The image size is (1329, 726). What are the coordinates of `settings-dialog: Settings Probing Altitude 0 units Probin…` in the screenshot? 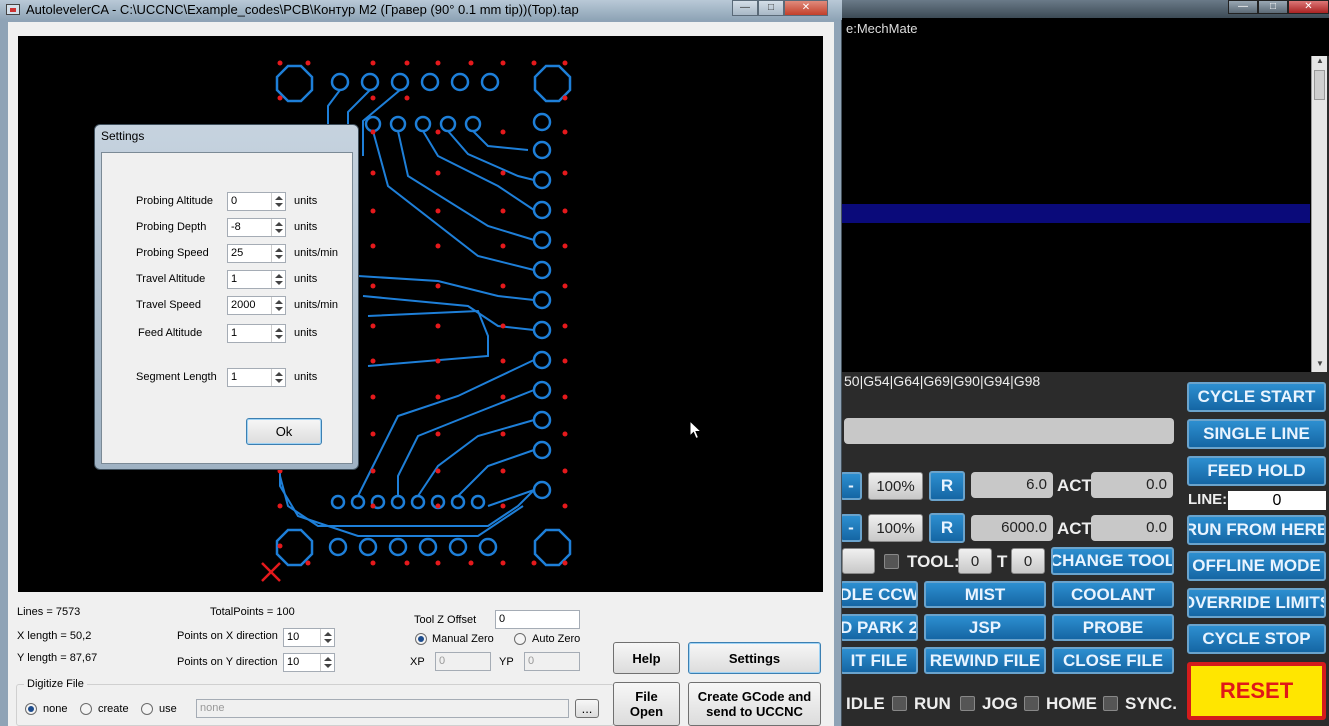 It's located at (226, 297).